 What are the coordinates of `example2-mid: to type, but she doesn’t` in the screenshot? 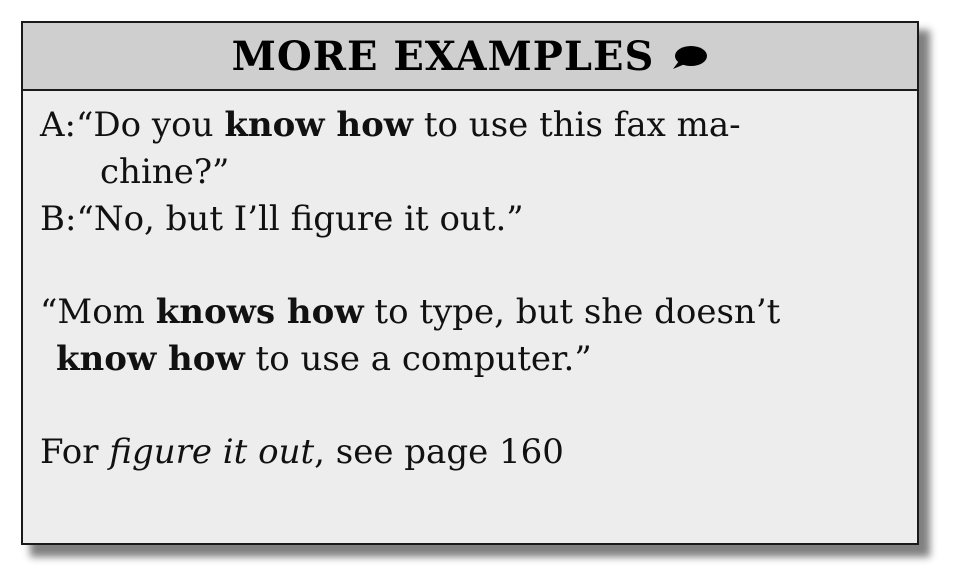 It's located at (572, 312).